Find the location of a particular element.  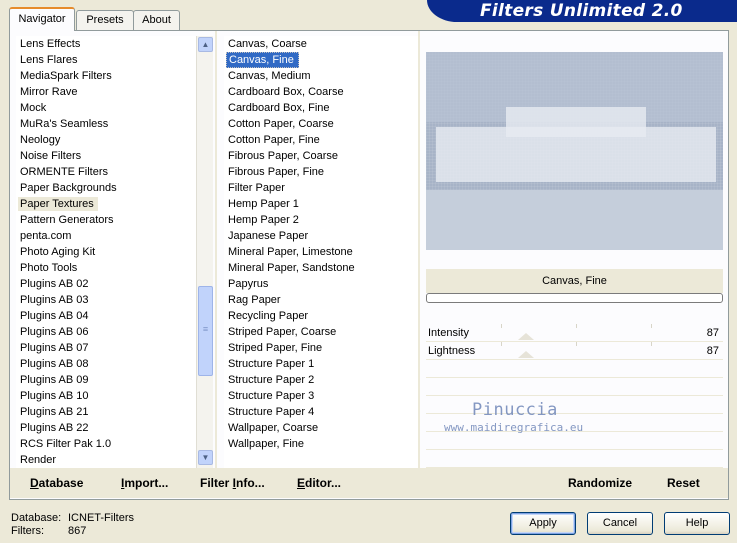

filter-item: Cardboard Box, Fine is located at coordinates (321, 108).